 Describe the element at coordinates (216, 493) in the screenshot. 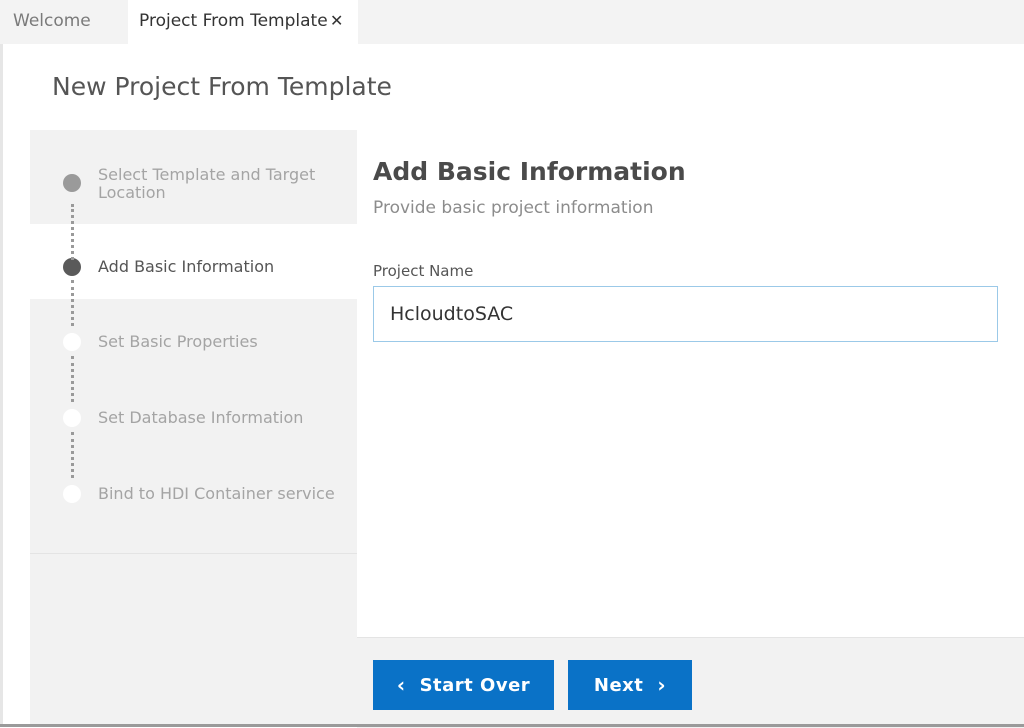

I see `wizard-step-label: Bind to HDI Container service` at that location.